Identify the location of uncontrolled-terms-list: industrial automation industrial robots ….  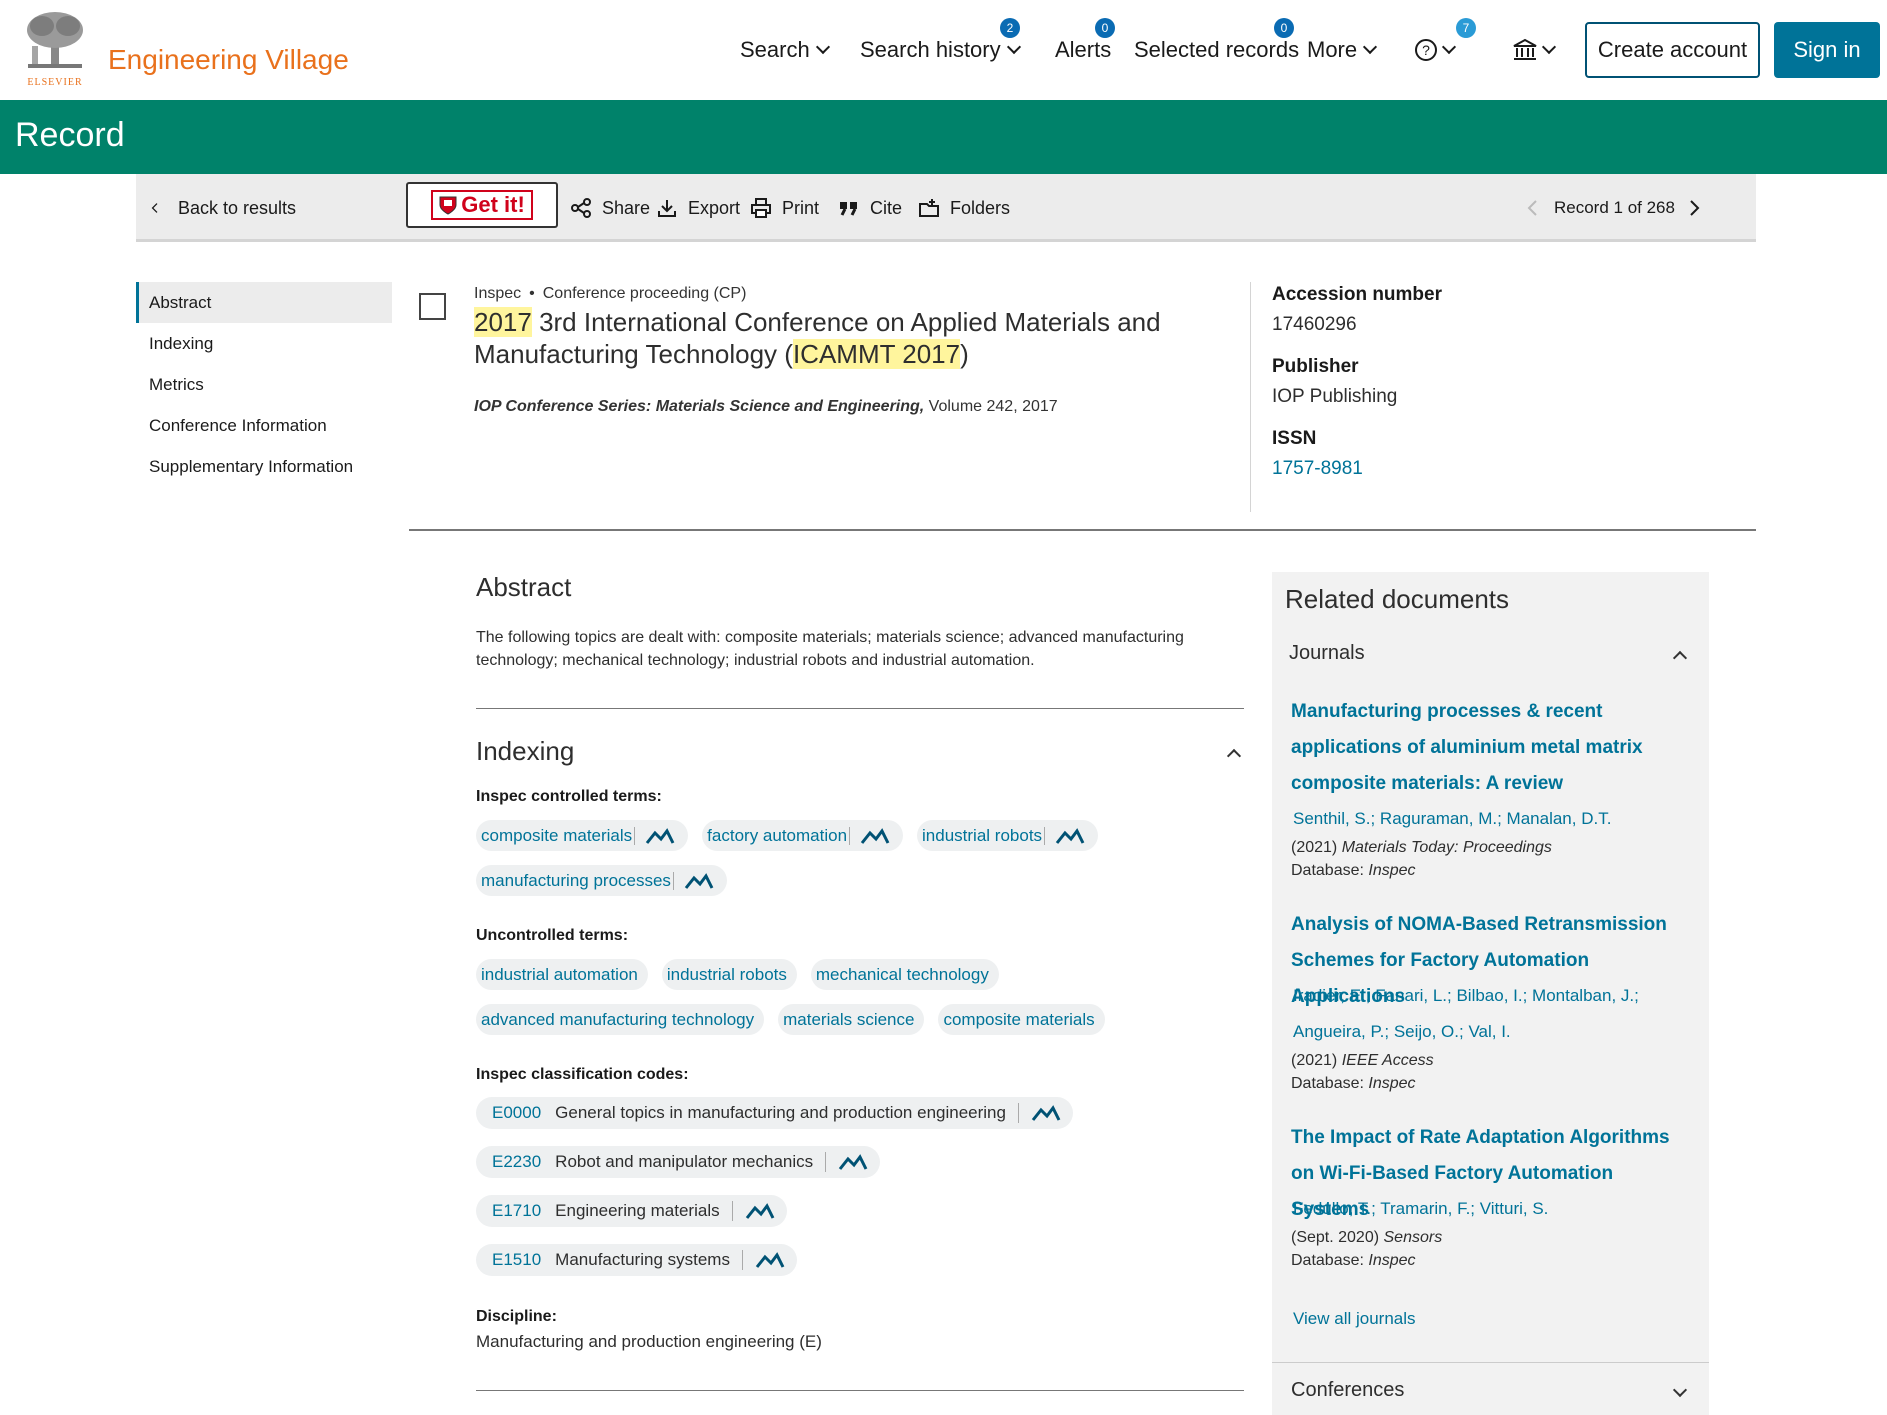
(856, 1004).